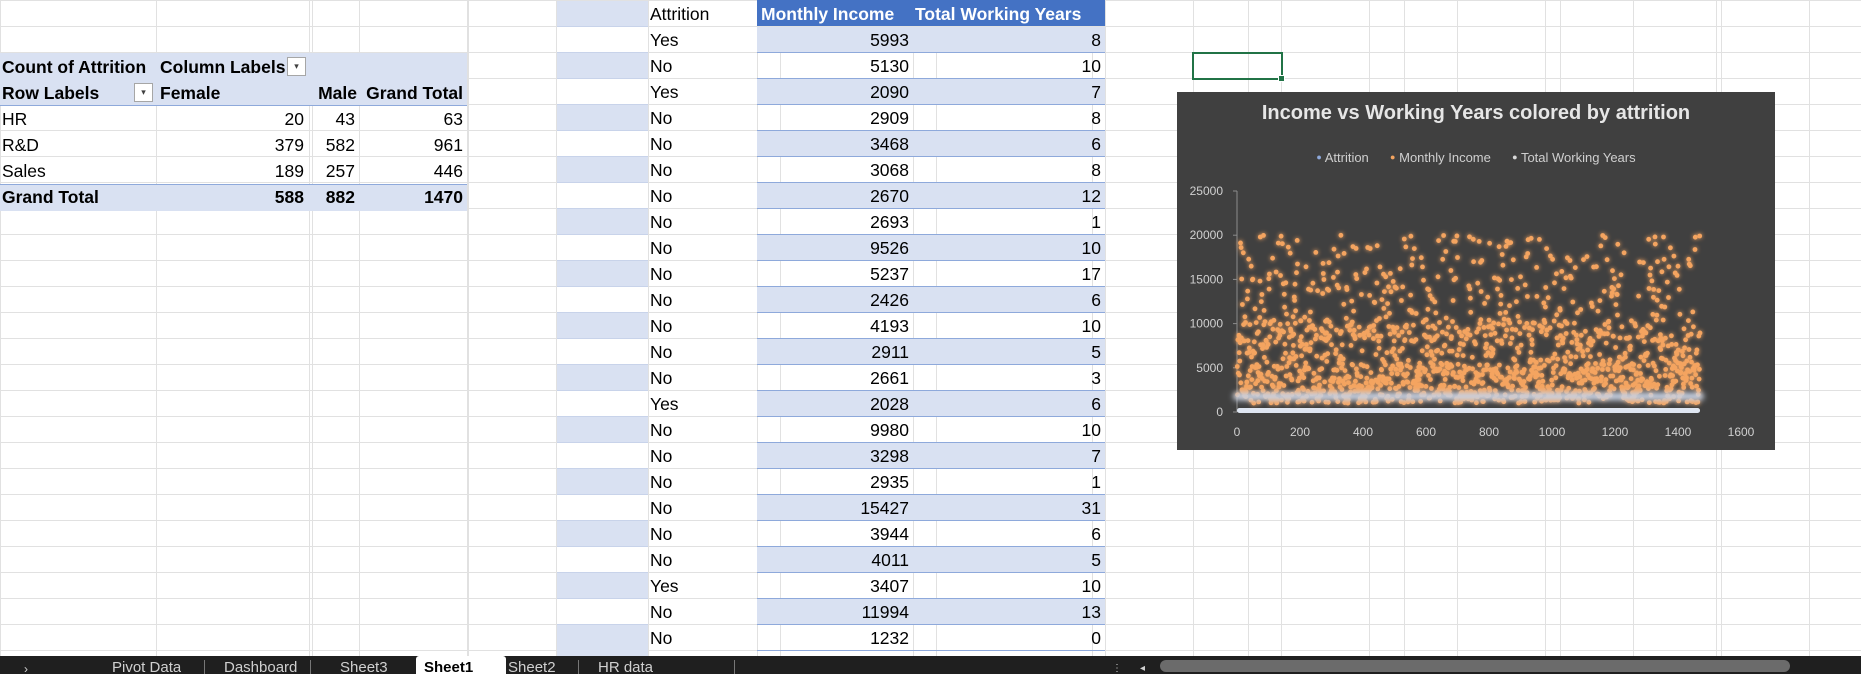  Describe the element at coordinates (702, 14) in the screenshot. I see `column-header-attrition: Attrition` at that location.